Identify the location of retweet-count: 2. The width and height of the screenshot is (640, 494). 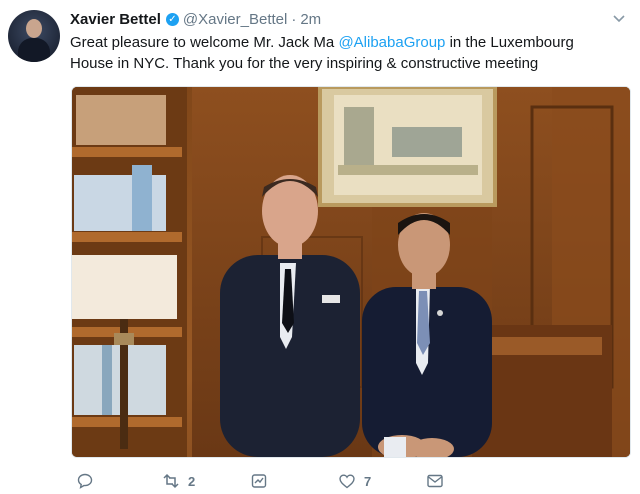
(192, 481).